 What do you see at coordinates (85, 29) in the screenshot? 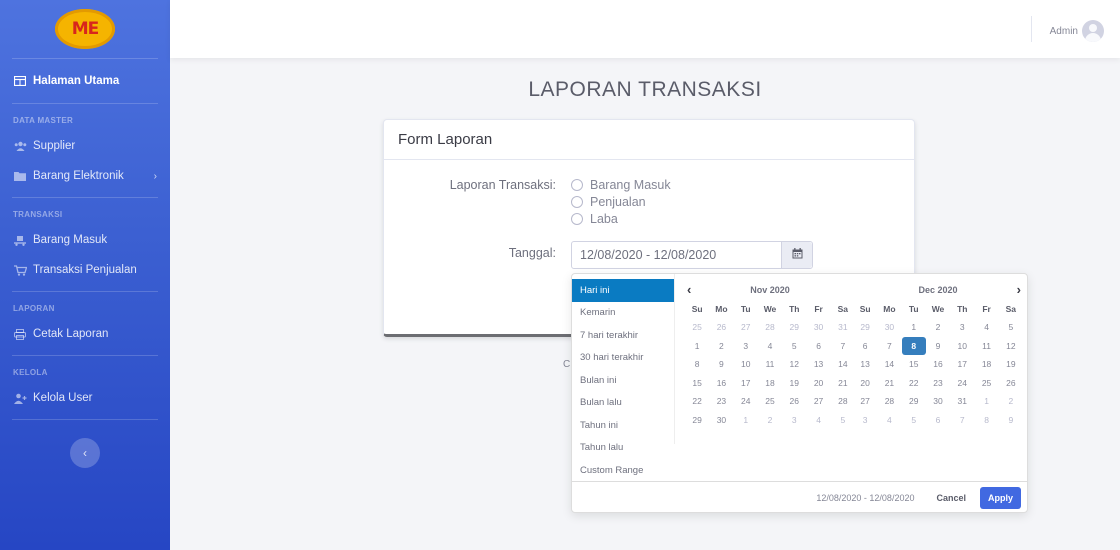
I see `sidebar-brand: ME` at bounding box center [85, 29].